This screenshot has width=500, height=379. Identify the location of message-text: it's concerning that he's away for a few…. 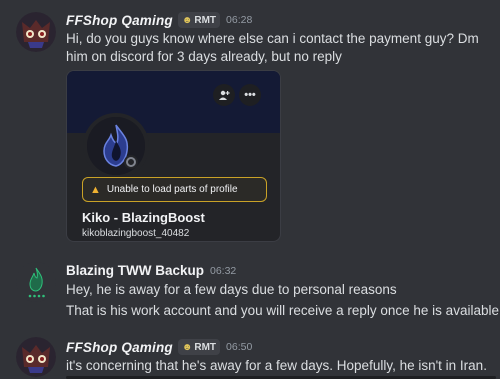
(276, 365).